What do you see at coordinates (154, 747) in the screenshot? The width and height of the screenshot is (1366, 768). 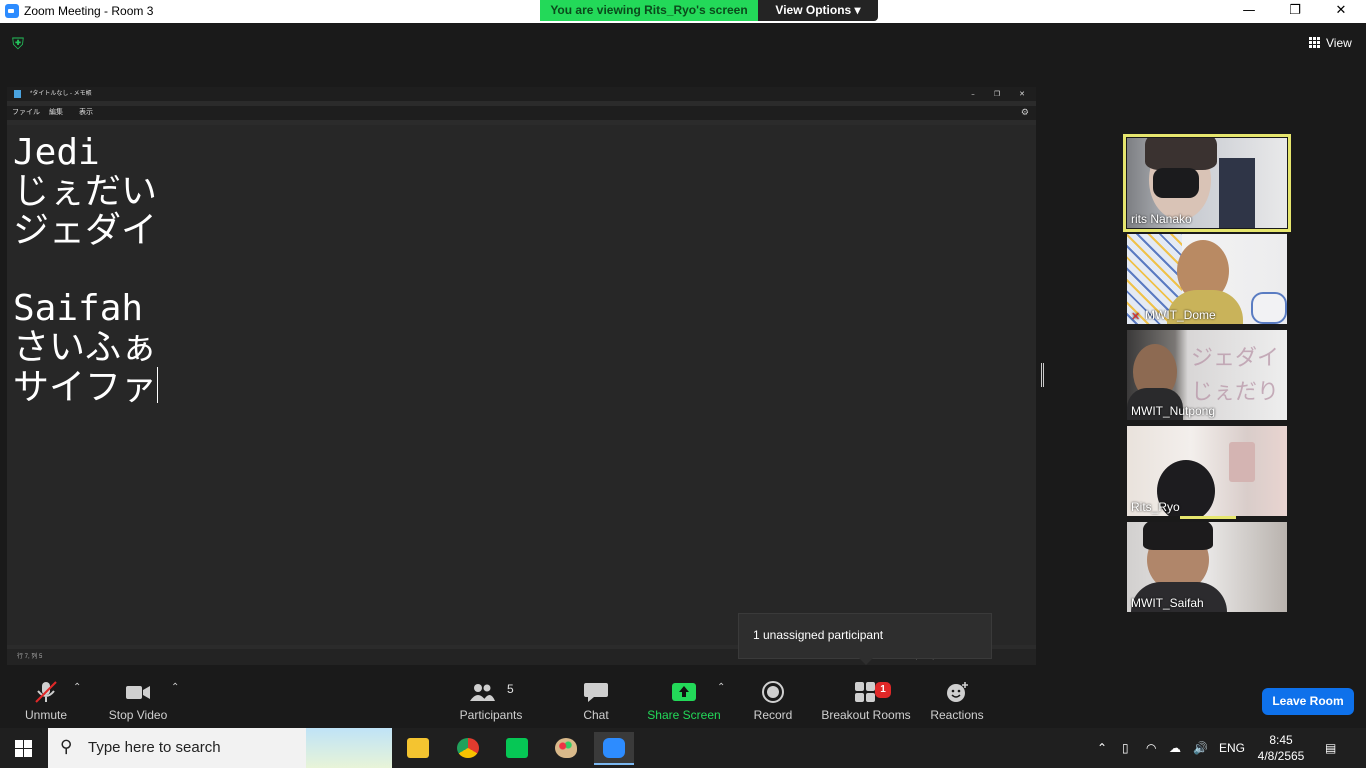 I see `search-placeholder: Type here to search` at bounding box center [154, 747].